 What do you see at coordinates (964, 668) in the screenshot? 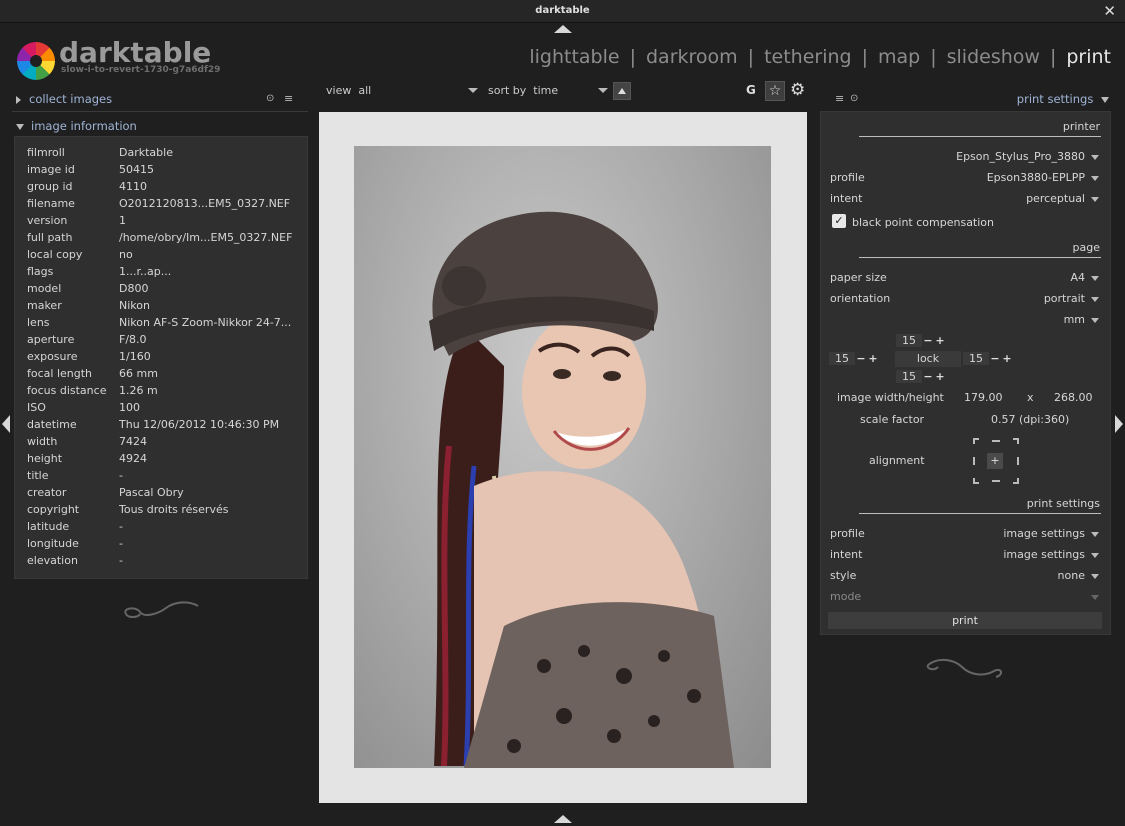
I see `swirl-ornament-icon` at bounding box center [964, 668].